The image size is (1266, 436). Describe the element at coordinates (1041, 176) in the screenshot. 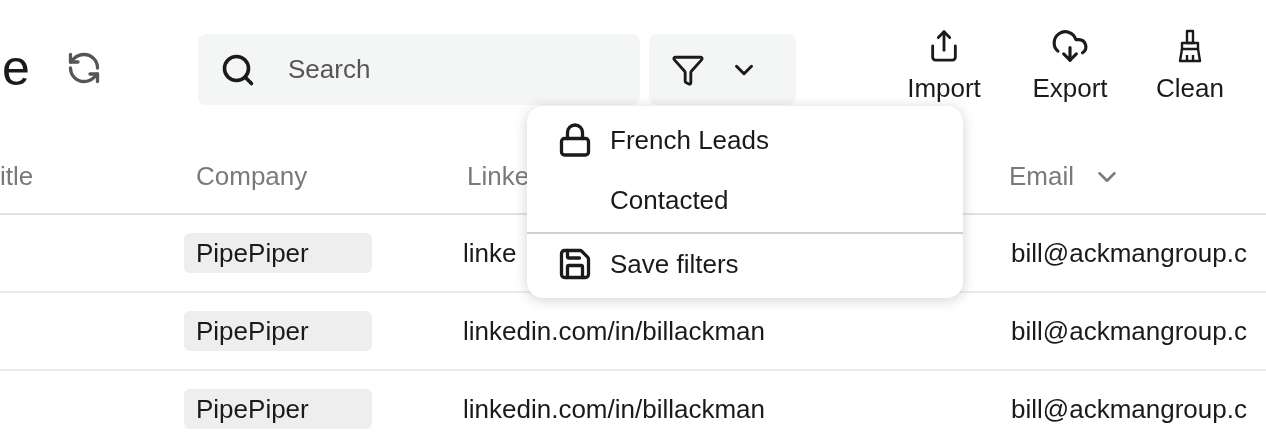

I see `column-header: Email` at that location.